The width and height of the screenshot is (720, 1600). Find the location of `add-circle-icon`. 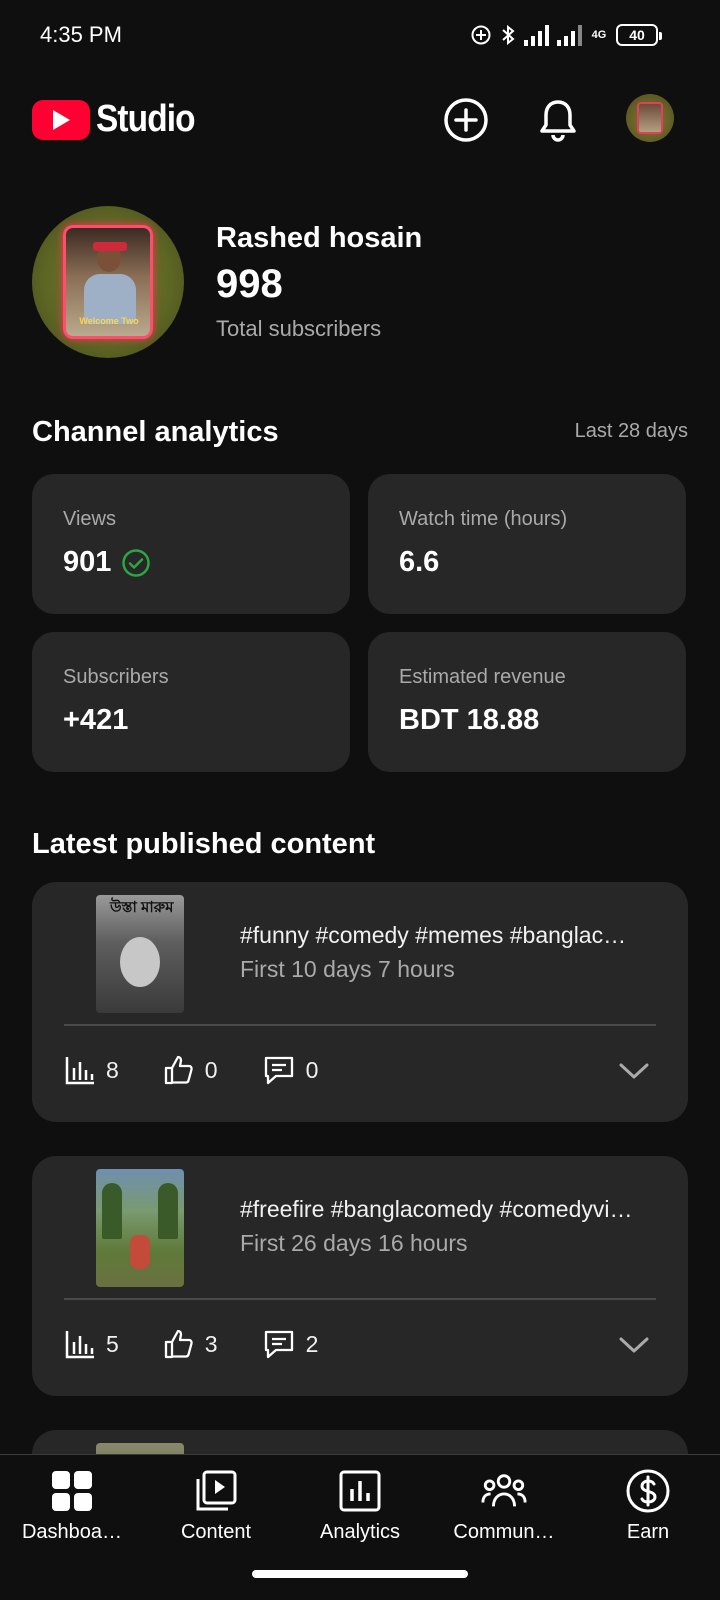

add-circle-icon is located at coordinates (466, 120).